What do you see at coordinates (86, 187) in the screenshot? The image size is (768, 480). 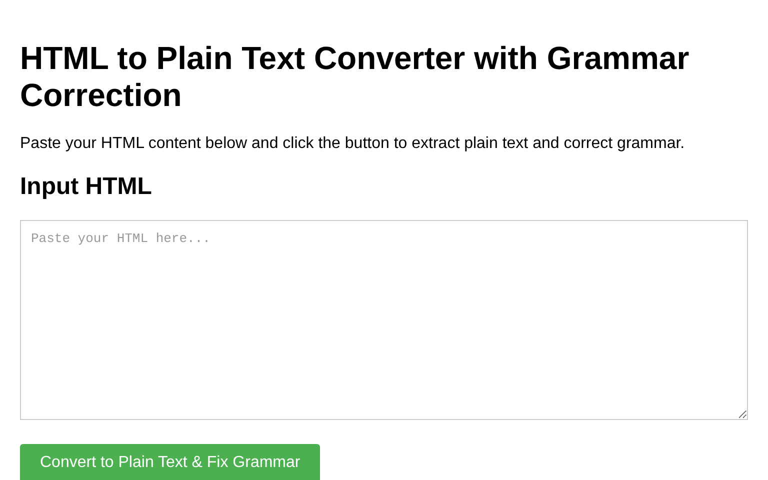 I see `section-heading: Input HTML` at bounding box center [86, 187].